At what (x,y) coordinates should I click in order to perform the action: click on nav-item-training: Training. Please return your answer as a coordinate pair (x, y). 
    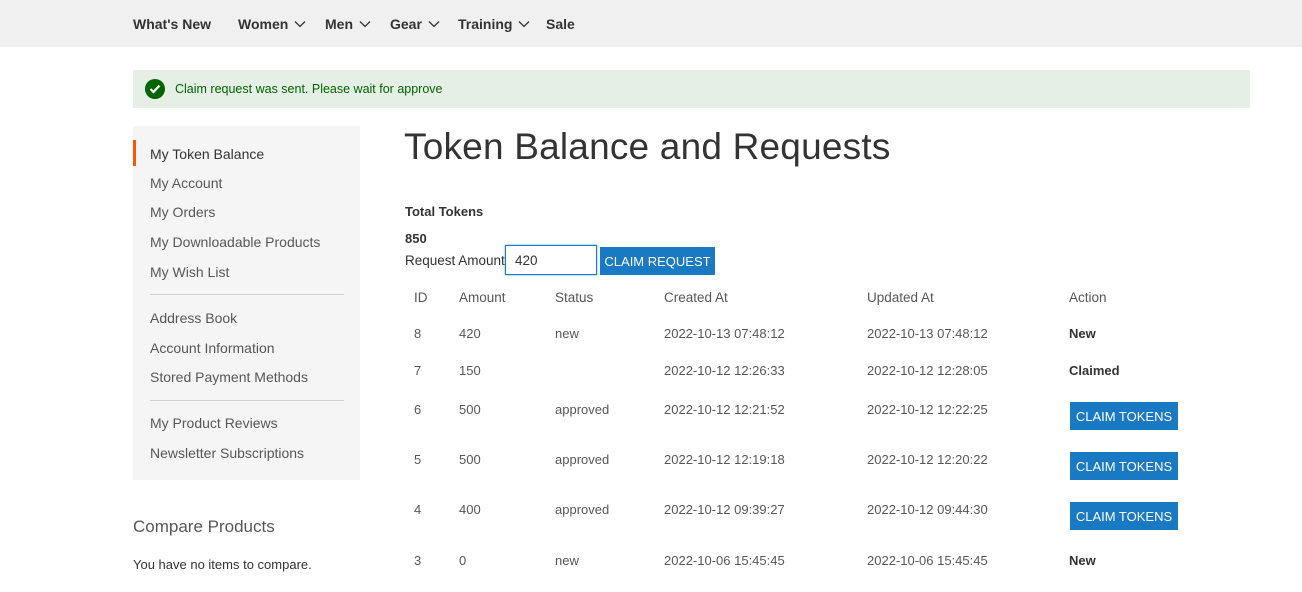
    Looking at the image, I should click on (494, 24).